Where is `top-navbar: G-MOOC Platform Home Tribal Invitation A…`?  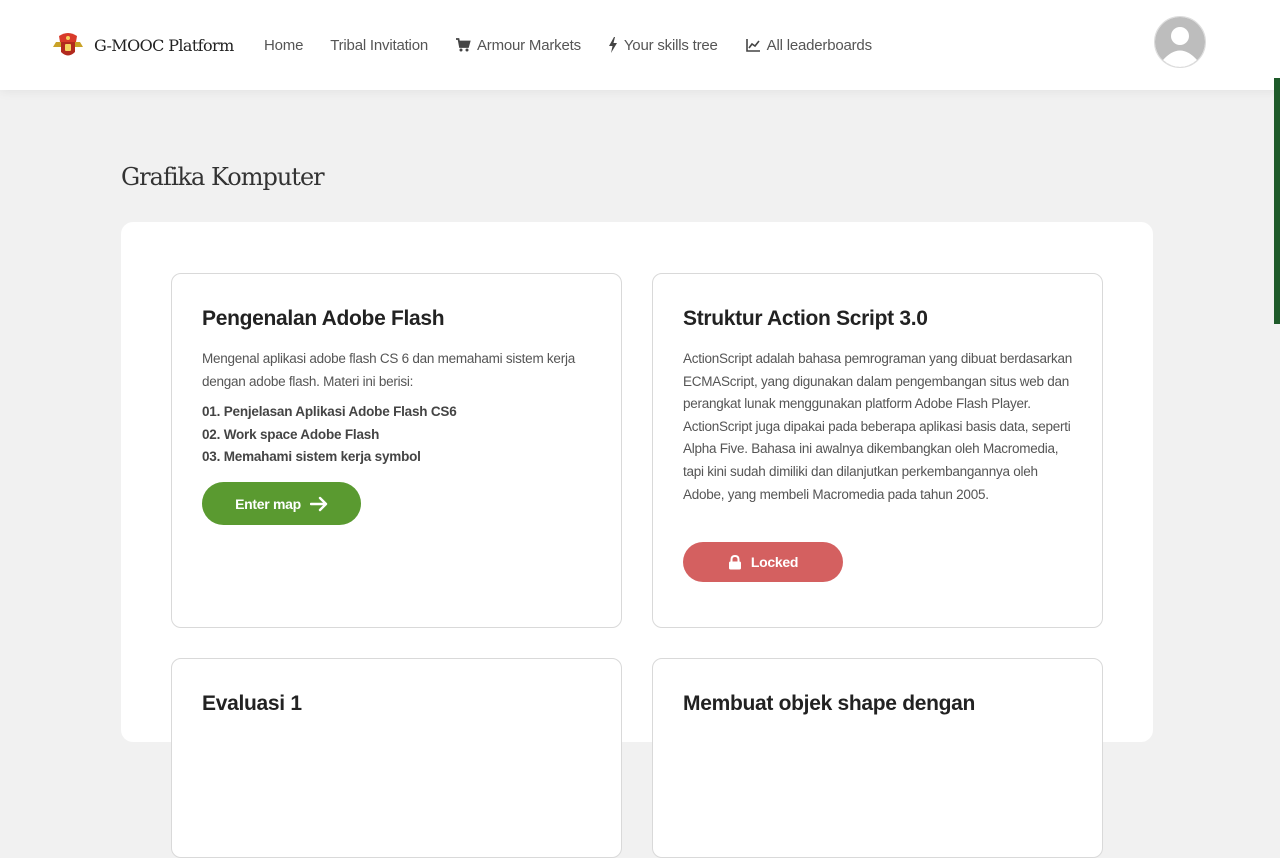 top-navbar: G-MOOC Platform Home Tribal Invitation A… is located at coordinates (640, 45).